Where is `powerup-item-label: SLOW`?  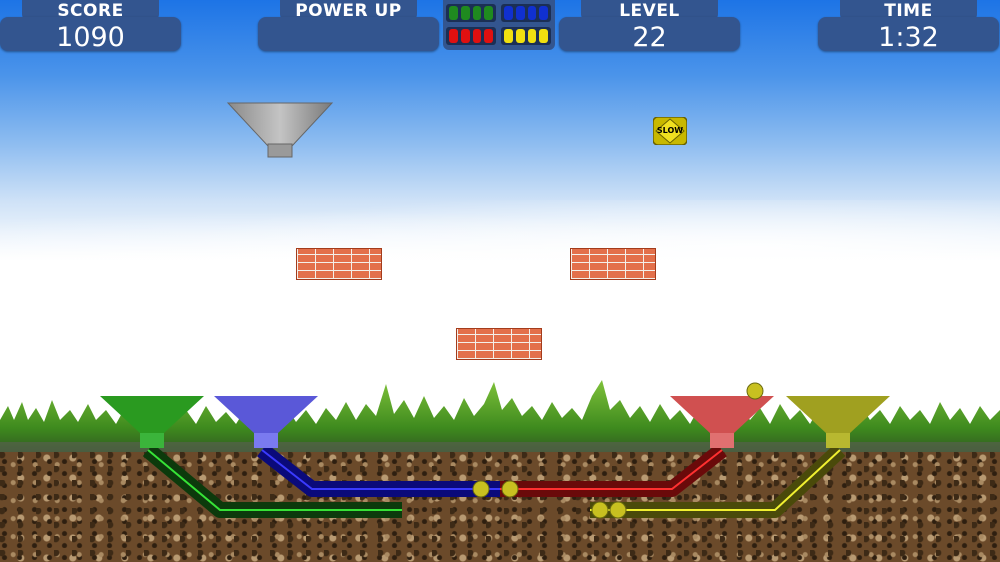 powerup-item-label: SLOW is located at coordinates (670, 130).